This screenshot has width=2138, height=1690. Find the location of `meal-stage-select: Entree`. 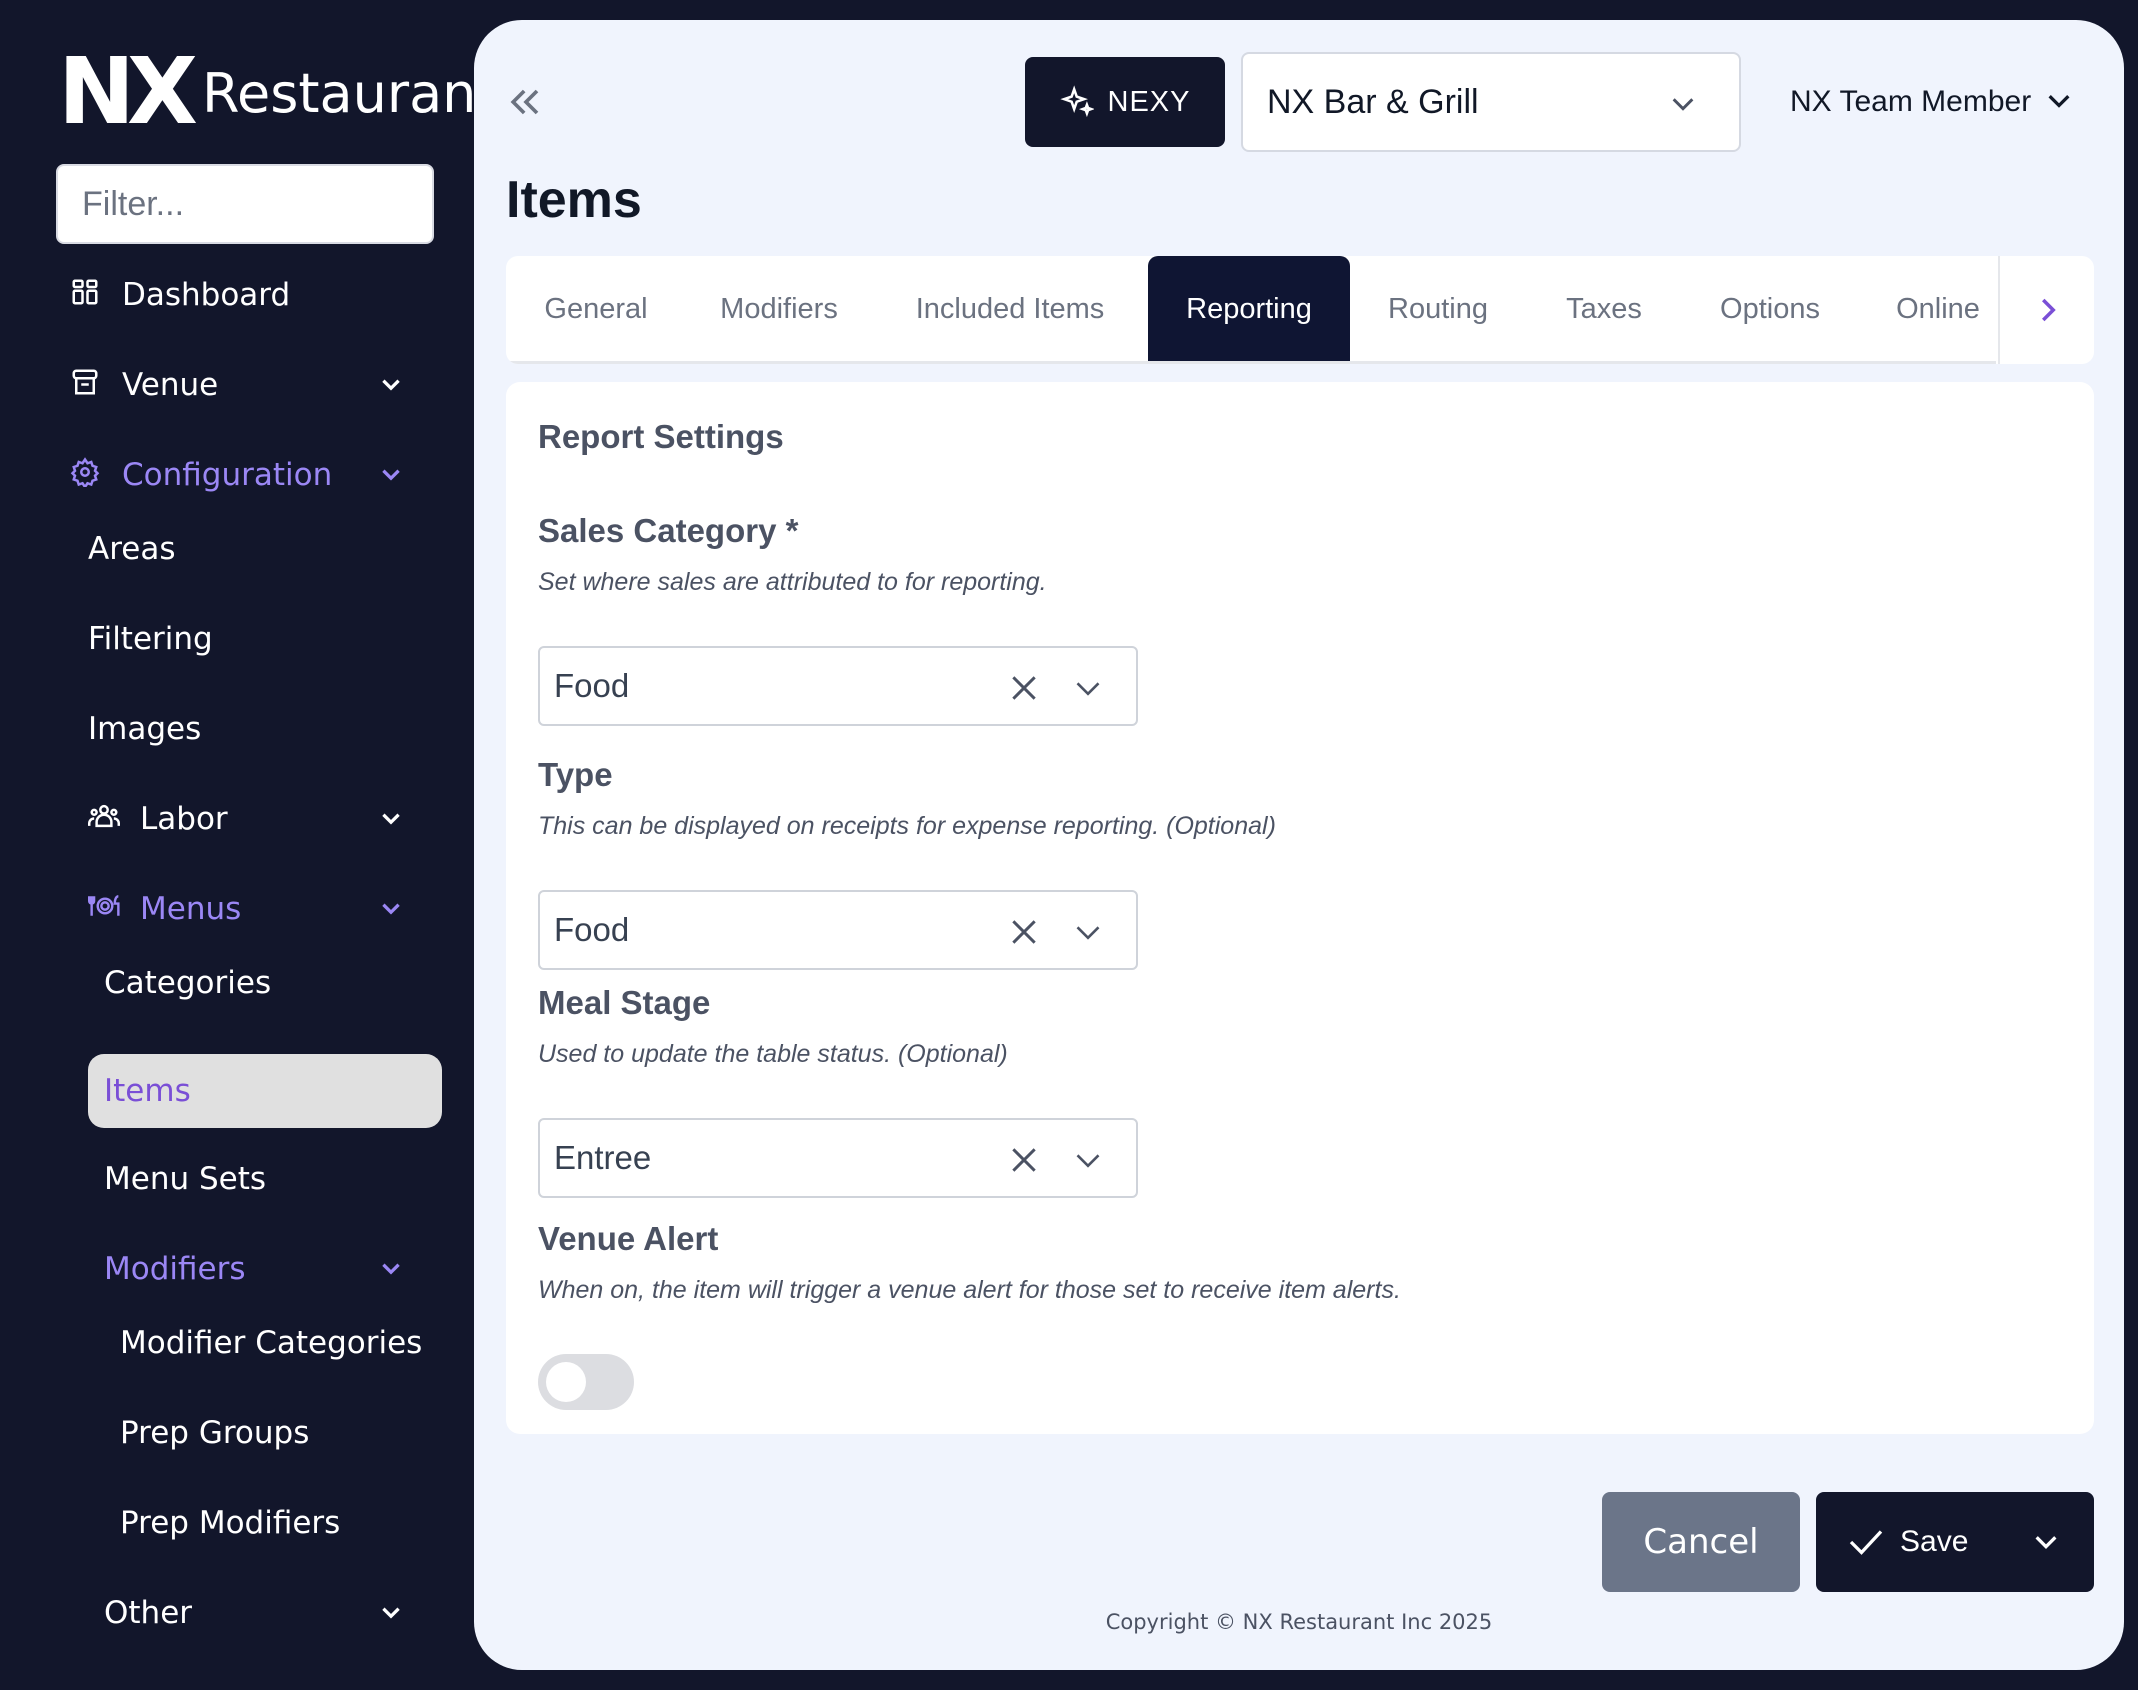

meal-stage-select: Entree is located at coordinates (838, 1158).